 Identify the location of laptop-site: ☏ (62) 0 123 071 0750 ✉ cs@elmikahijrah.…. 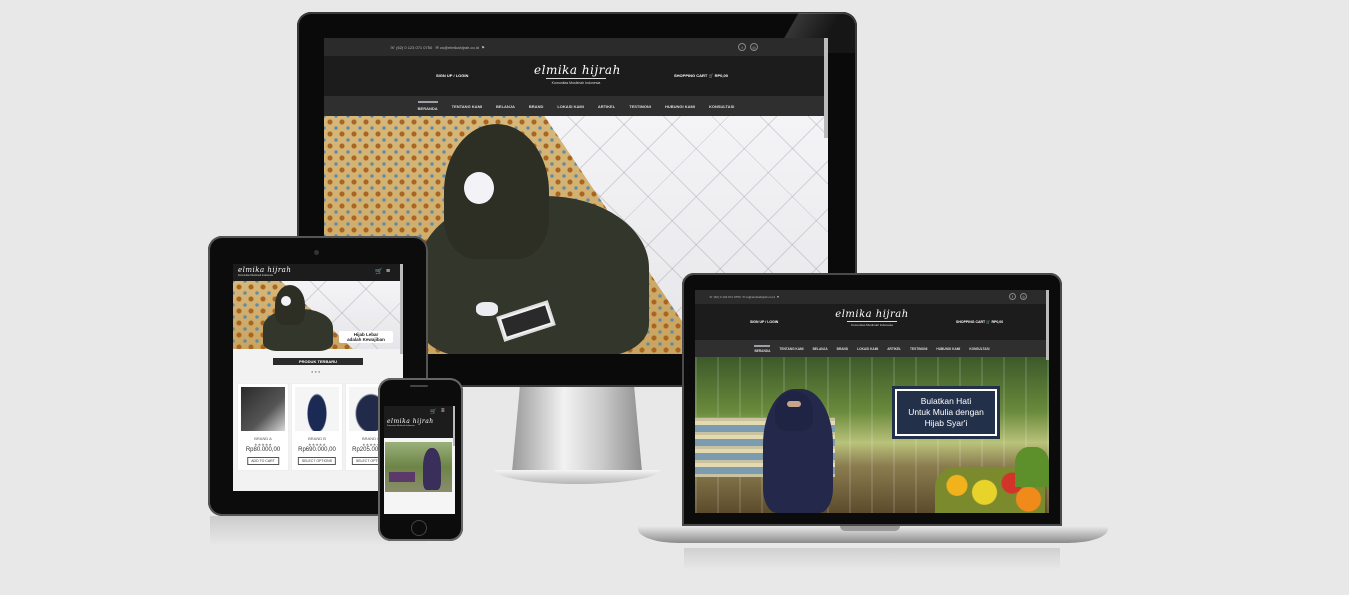
(872, 401).